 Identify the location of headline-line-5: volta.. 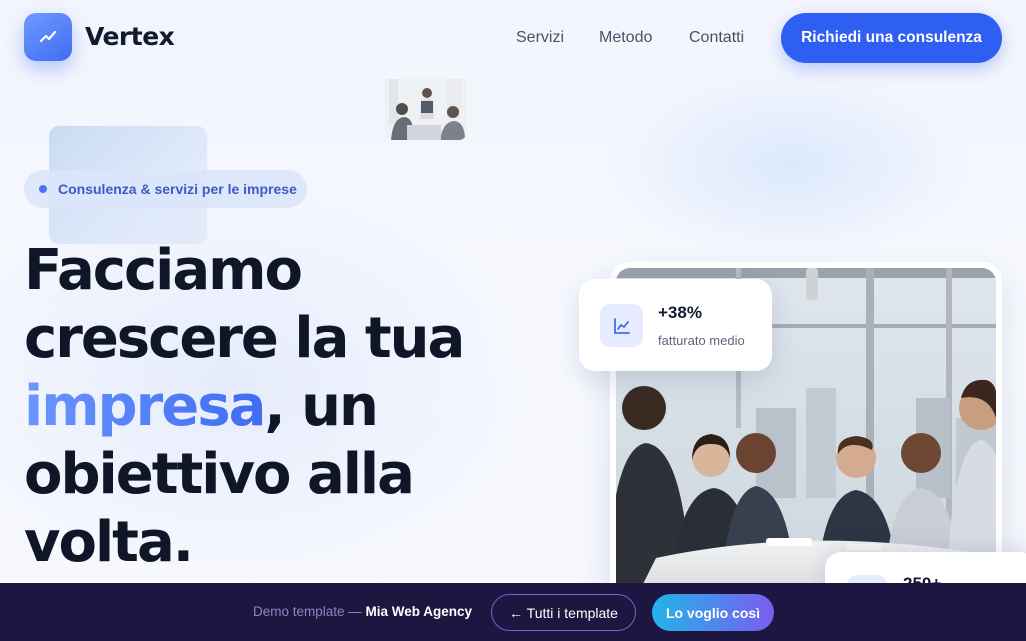
(109, 542).